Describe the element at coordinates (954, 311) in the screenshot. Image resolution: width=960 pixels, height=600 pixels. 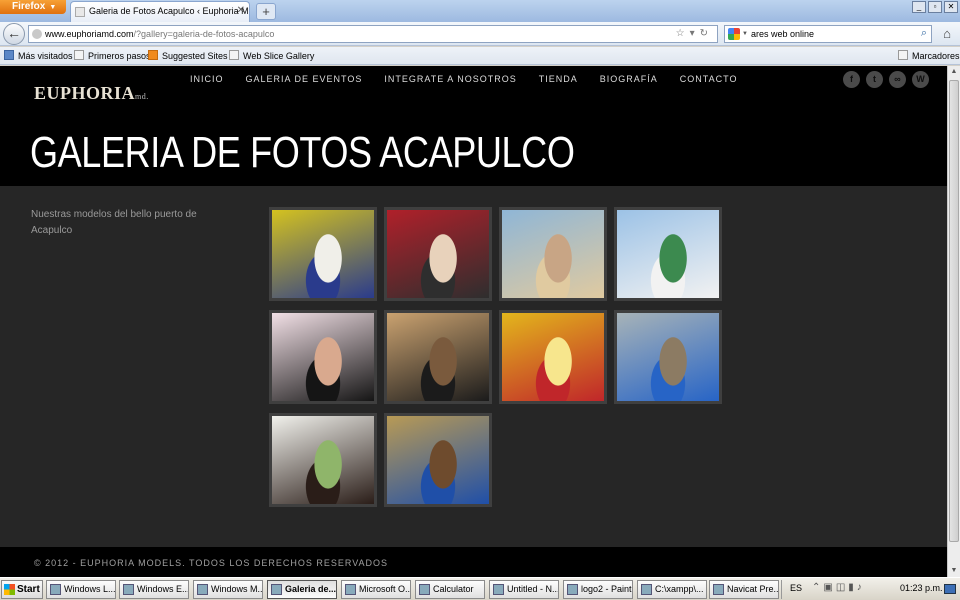
I see `scrollbar-thumb` at that location.